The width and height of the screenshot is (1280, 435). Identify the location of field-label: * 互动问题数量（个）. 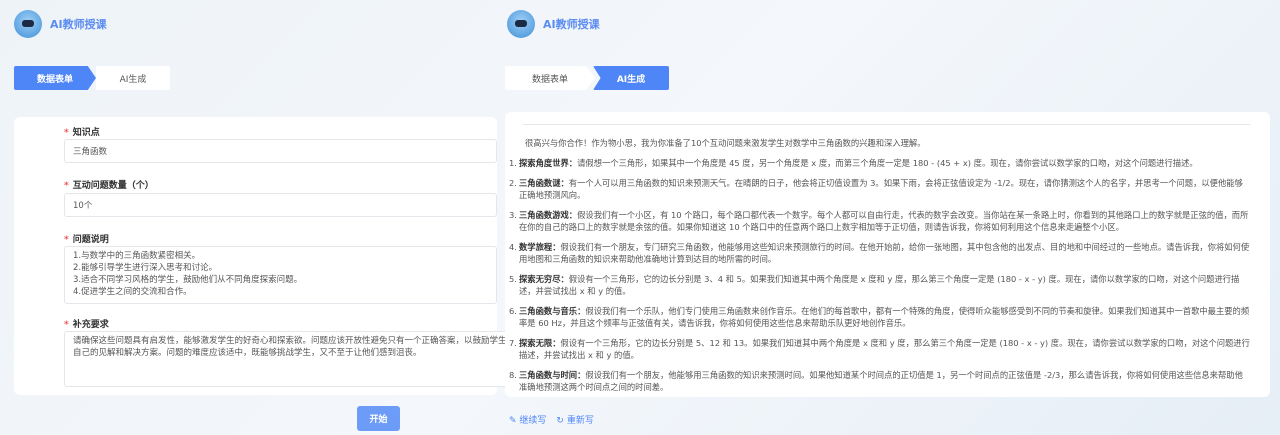
(109, 186).